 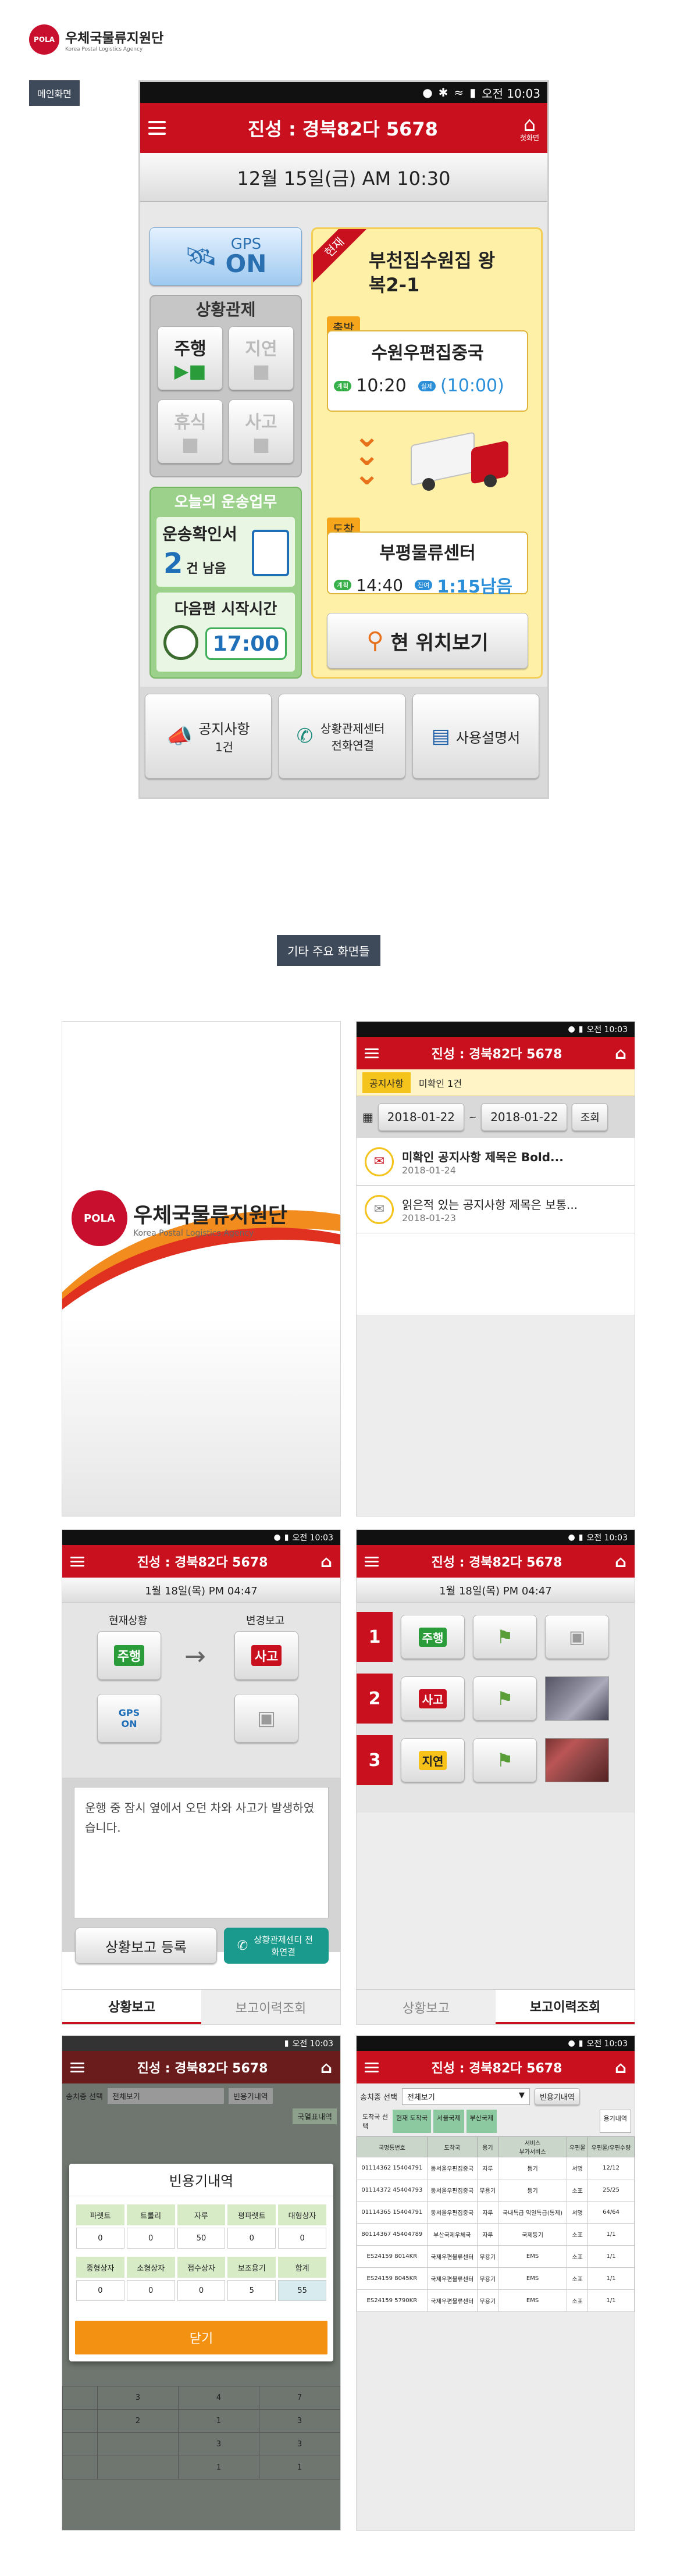 I want to click on report-message: 운행 중 잠시 옆에서 오던 차와 사고가 발생하였습니다., so click(x=201, y=1852).